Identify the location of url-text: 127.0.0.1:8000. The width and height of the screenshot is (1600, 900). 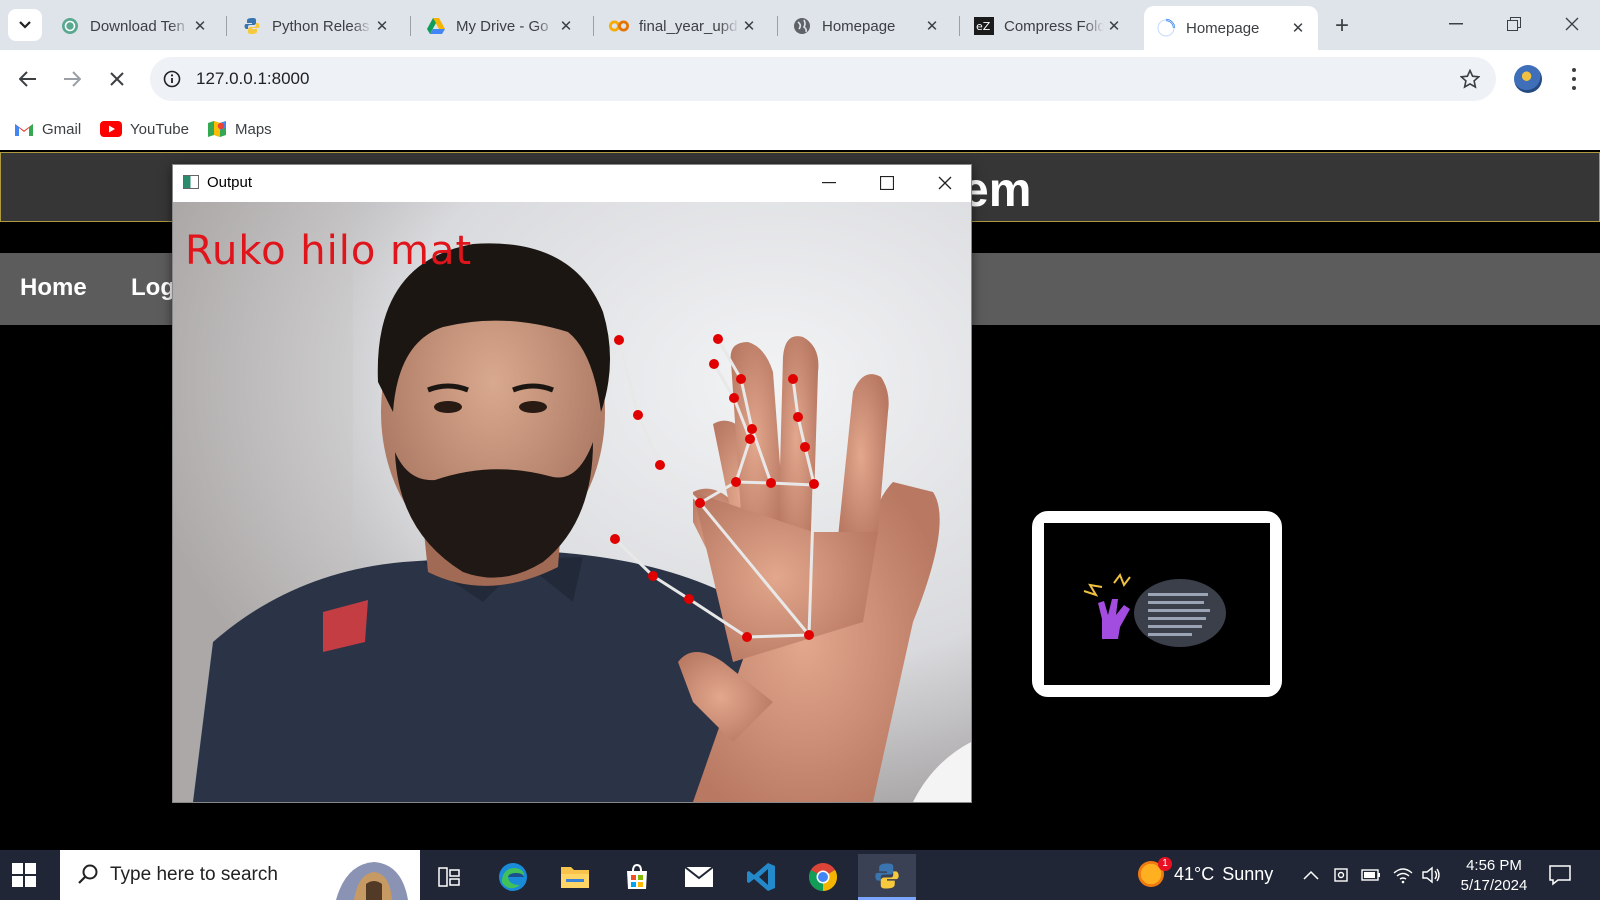
(252, 79).